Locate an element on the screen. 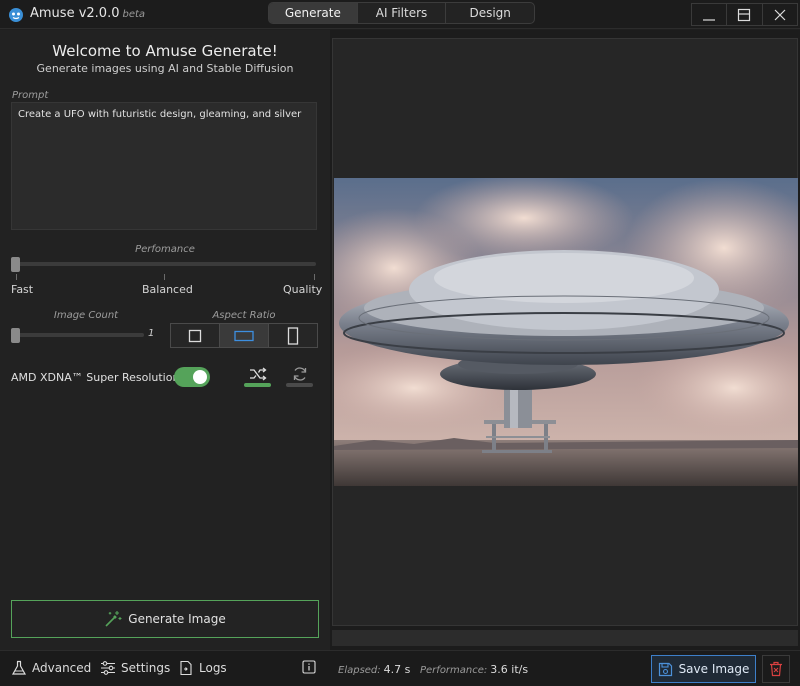 This screenshot has height=686, width=800. aspect-ratio-label: Aspect Ratio is located at coordinates (244, 315).